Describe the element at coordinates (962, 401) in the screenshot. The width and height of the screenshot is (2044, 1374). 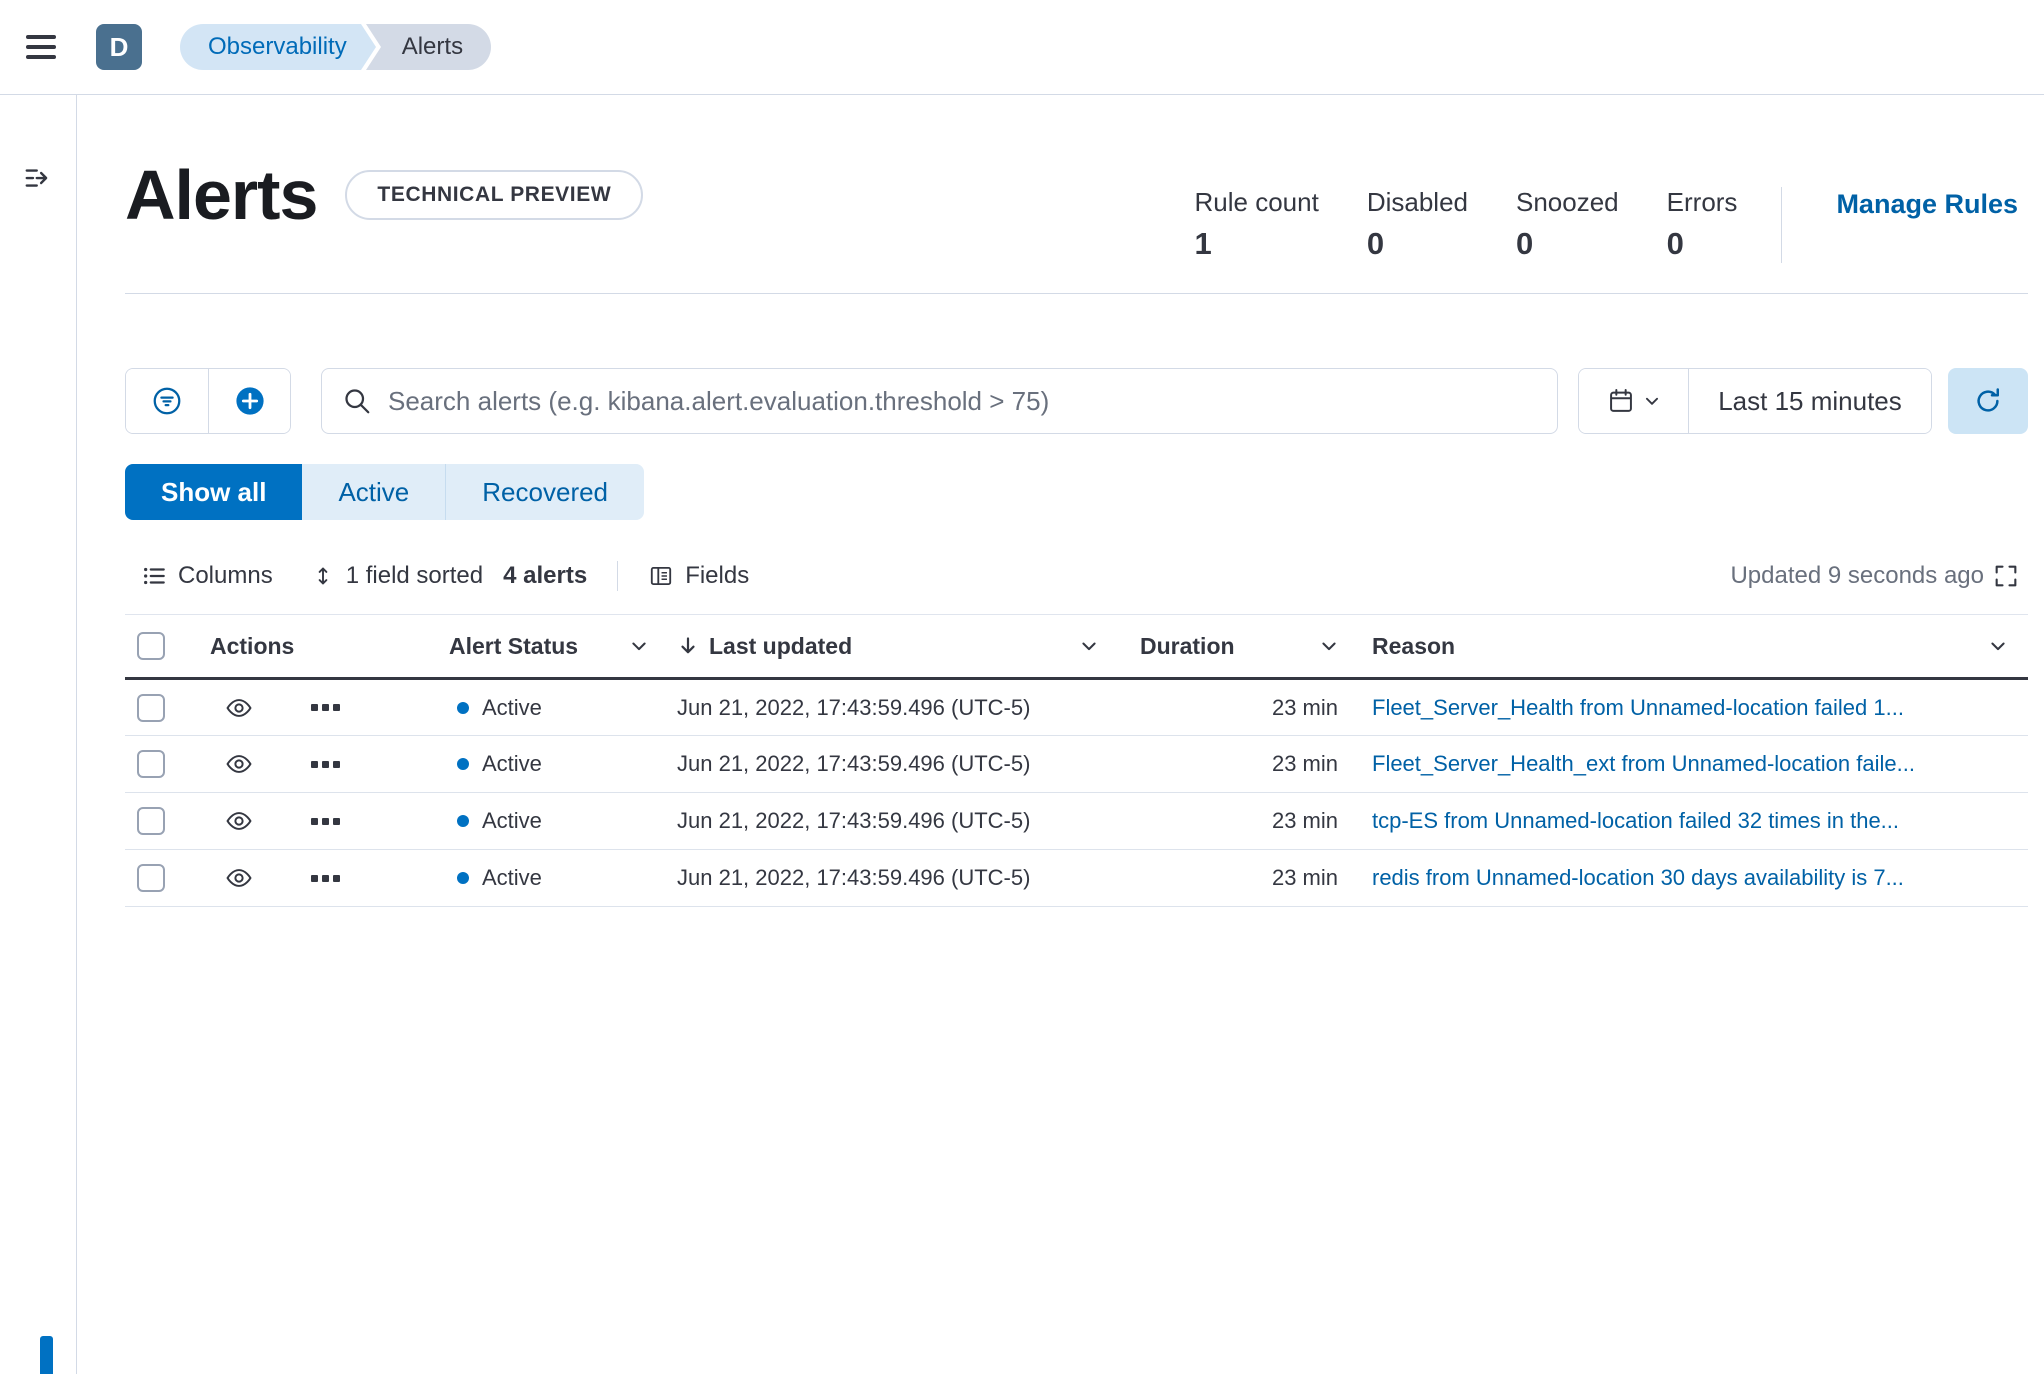
I see `search-input` at that location.